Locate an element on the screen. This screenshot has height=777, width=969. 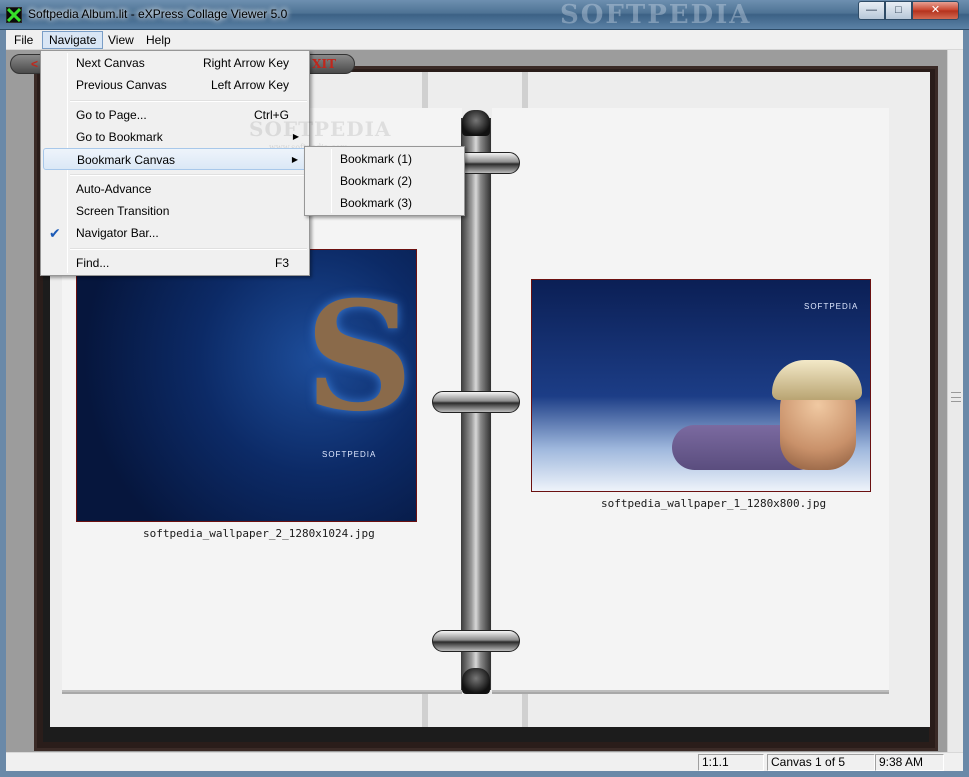
menu-item-shortcut: Ctrl+G is located at coordinates (271, 115).